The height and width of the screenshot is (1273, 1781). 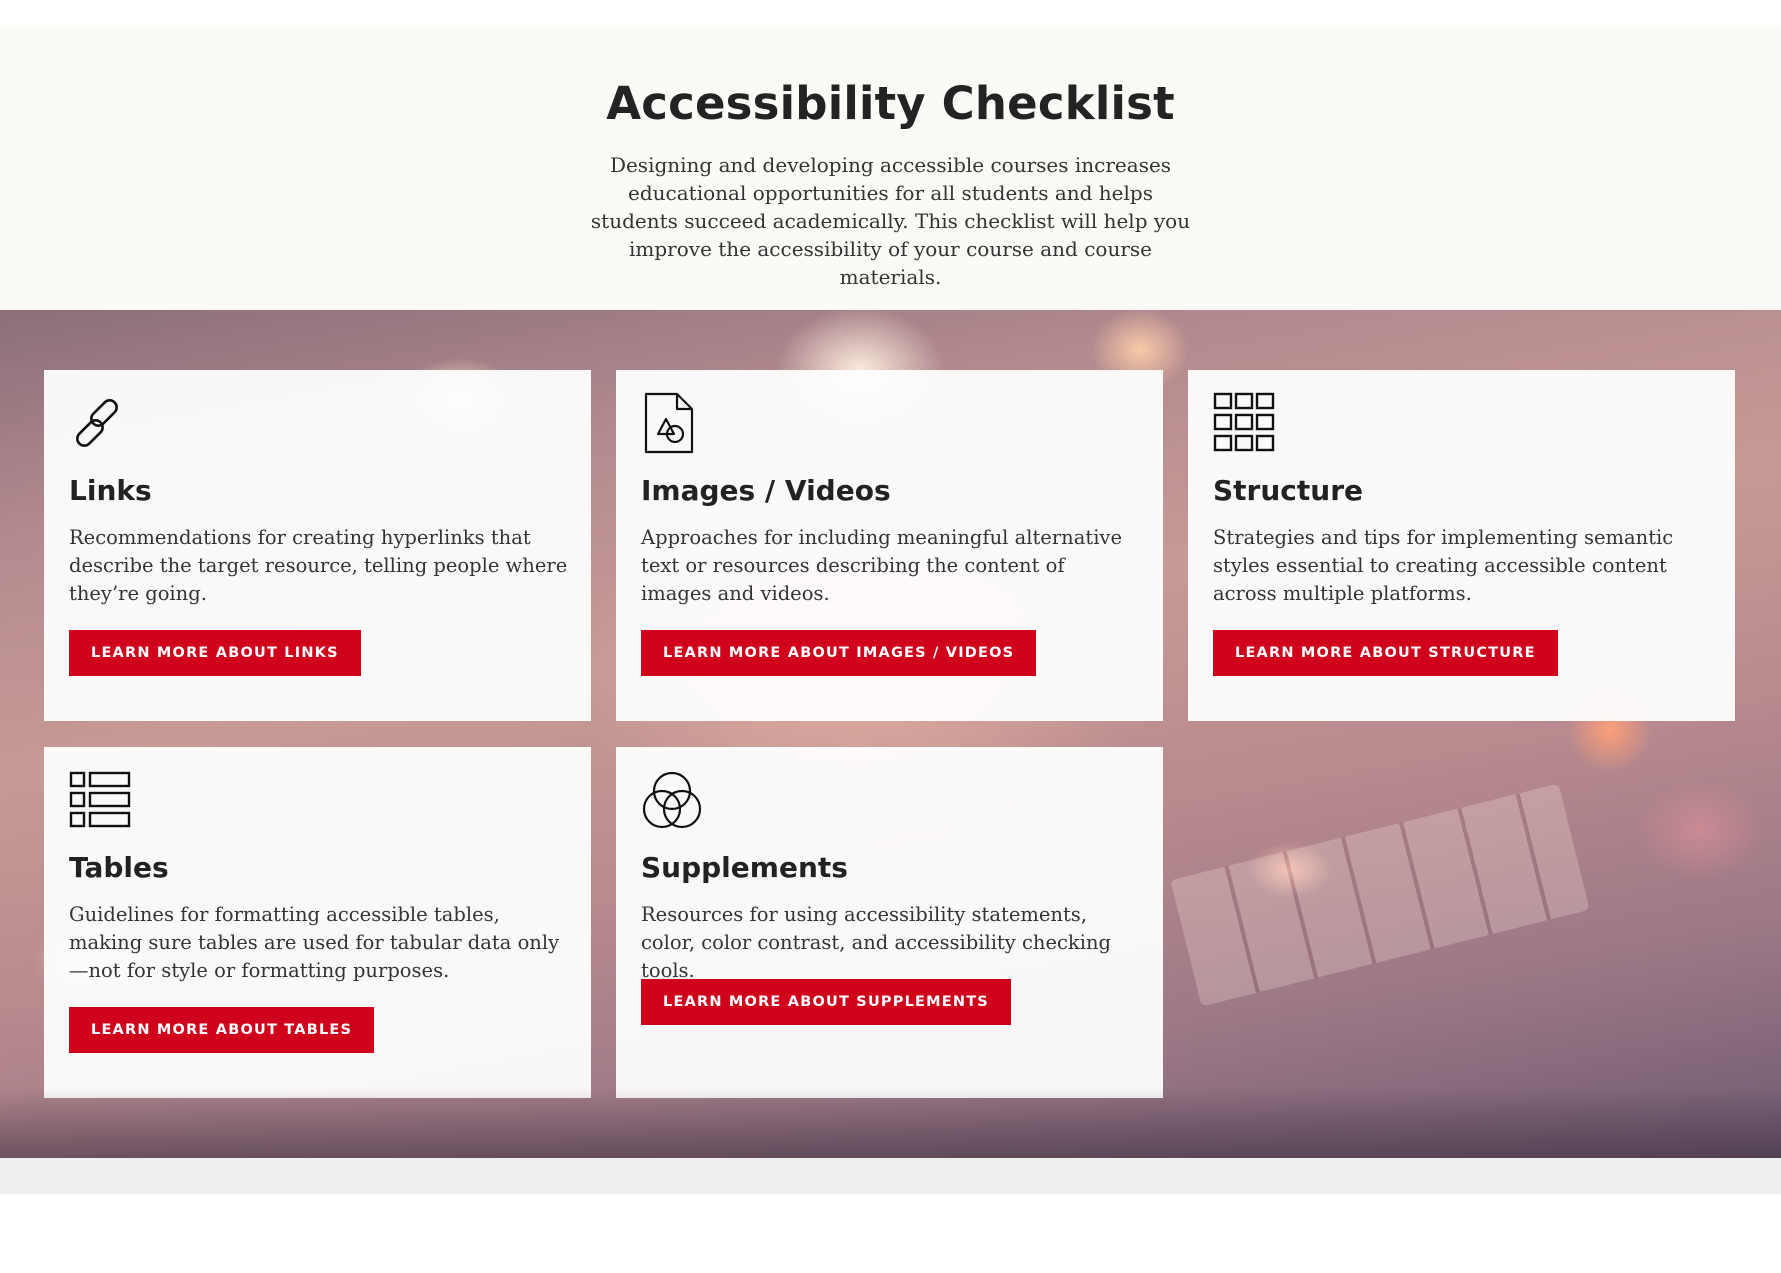 What do you see at coordinates (1288, 490) in the screenshot?
I see `card-title: Structure` at bounding box center [1288, 490].